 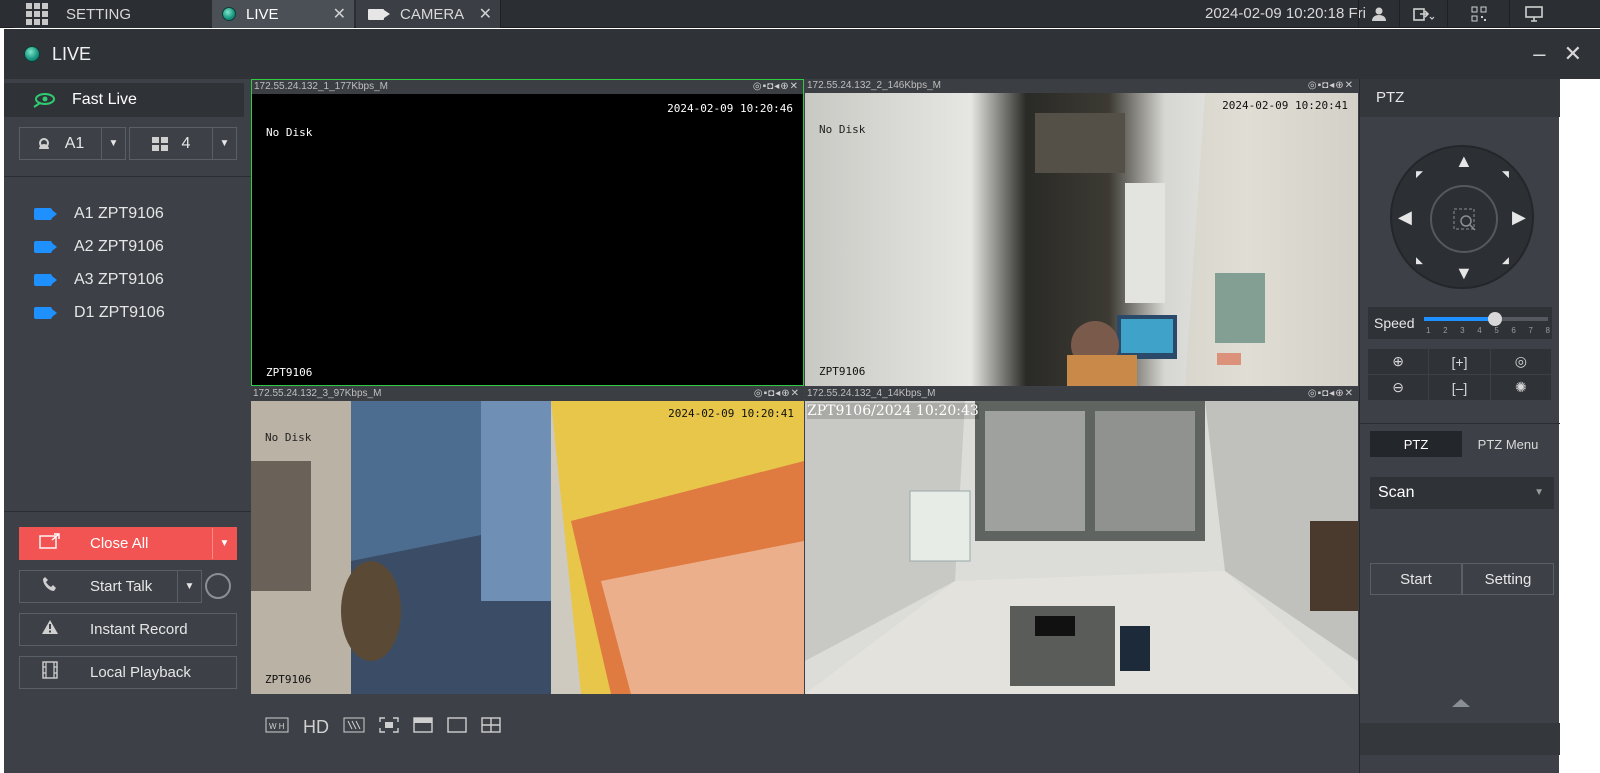 I want to click on ptz-tabs: PTZ PTZ Menu, so click(x=1462, y=444).